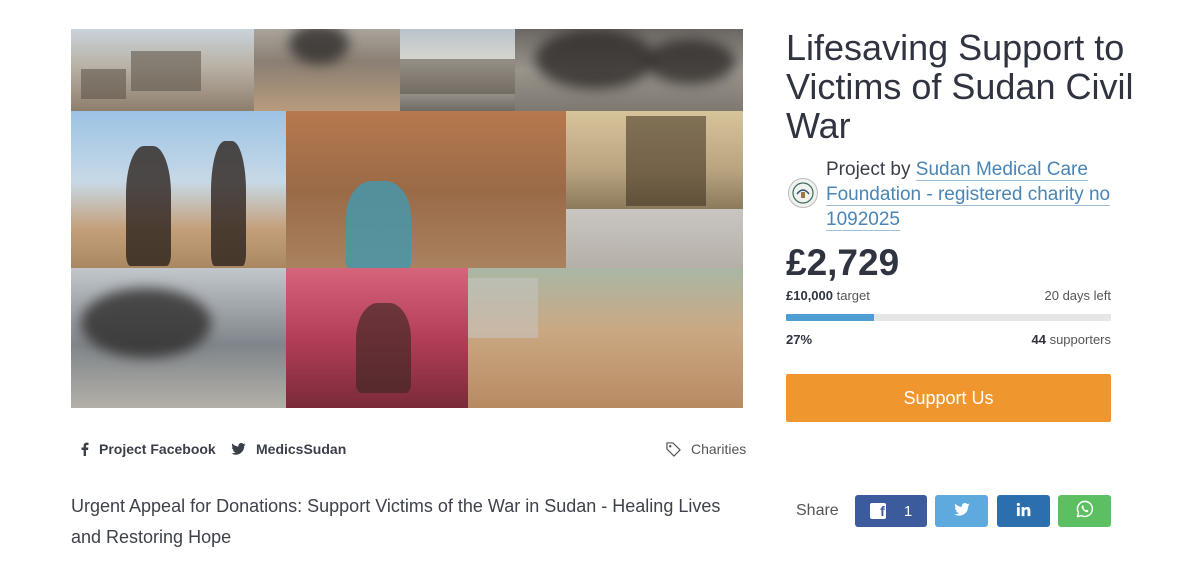  What do you see at coordinates (157, 449) in the screenshot?
I see `project-facebook-label: Project Facebook` at bounding box center [157, 449].